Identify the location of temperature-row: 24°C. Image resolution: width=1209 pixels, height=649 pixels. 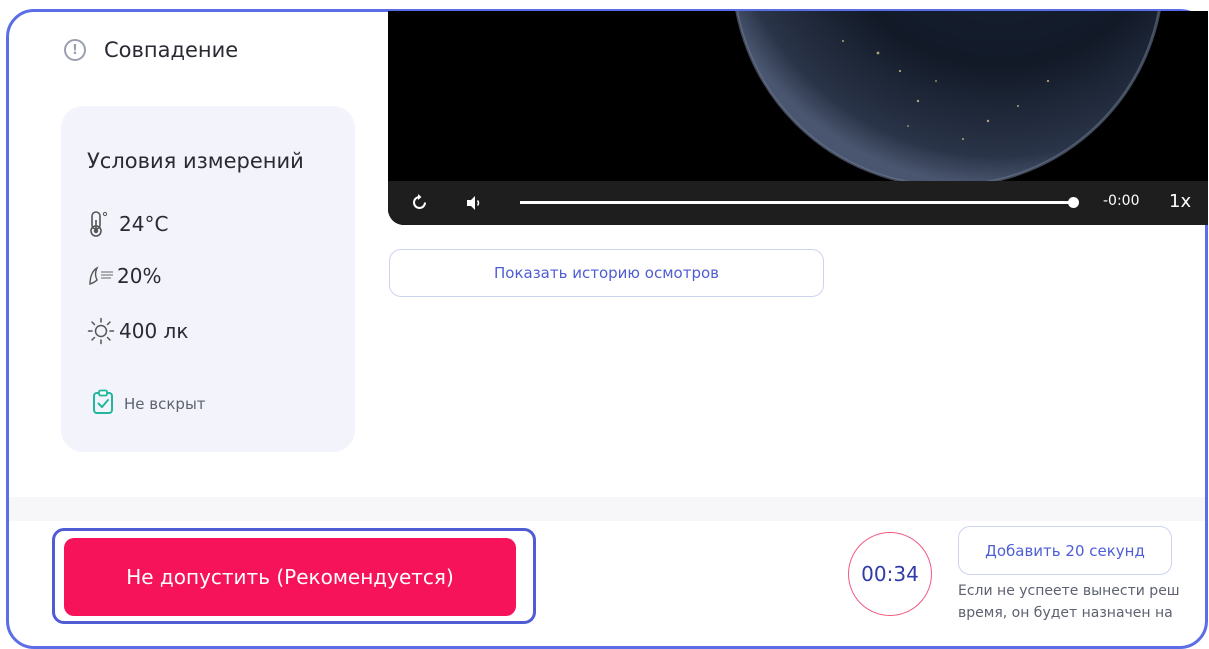
(127, 224).